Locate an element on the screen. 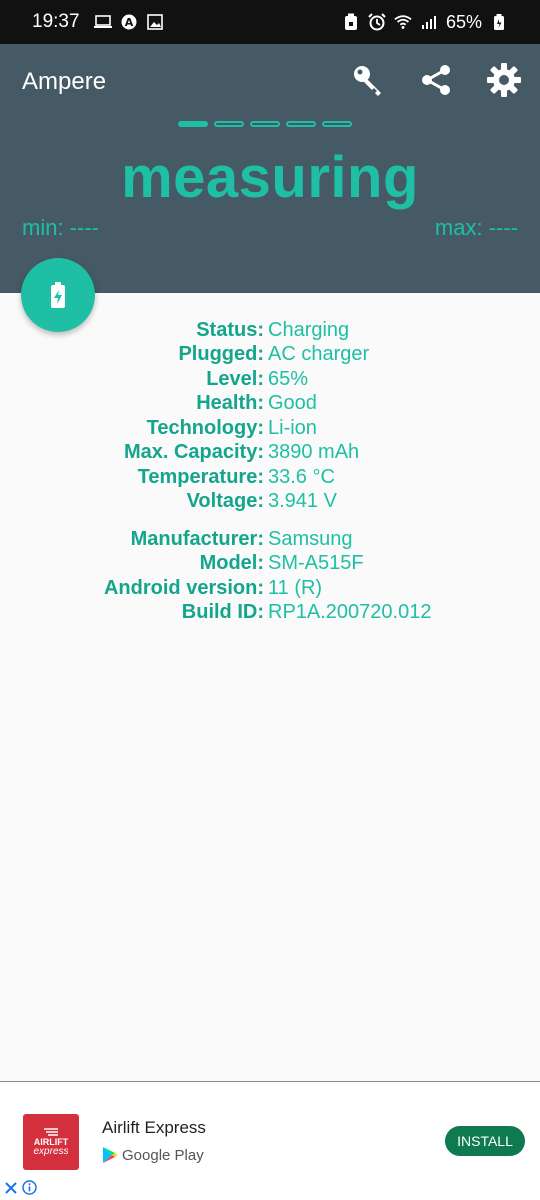  info-row-technology: Technology: Li-ion is located at coordinates (270, 428).